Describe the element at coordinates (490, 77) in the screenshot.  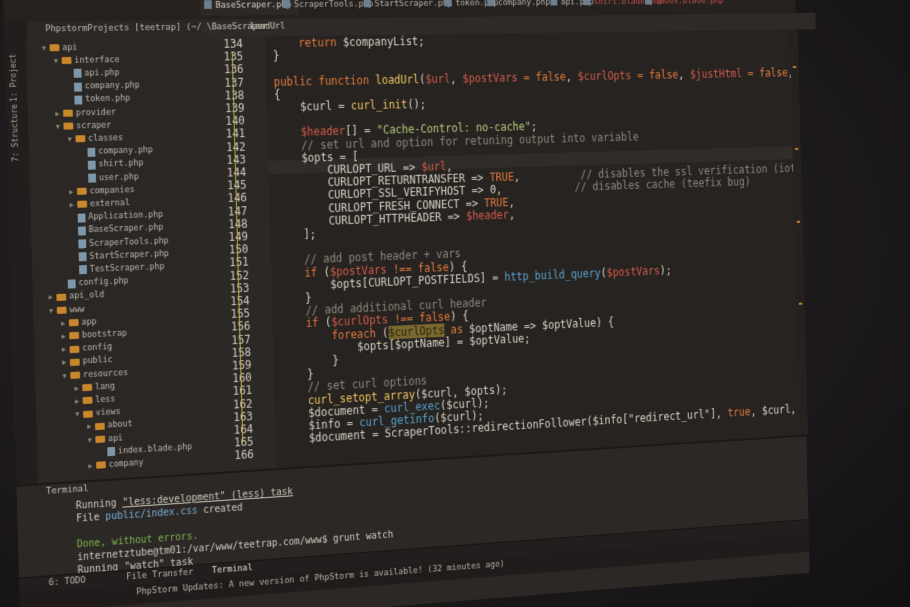
I see `code-token: $postVars` at that location.